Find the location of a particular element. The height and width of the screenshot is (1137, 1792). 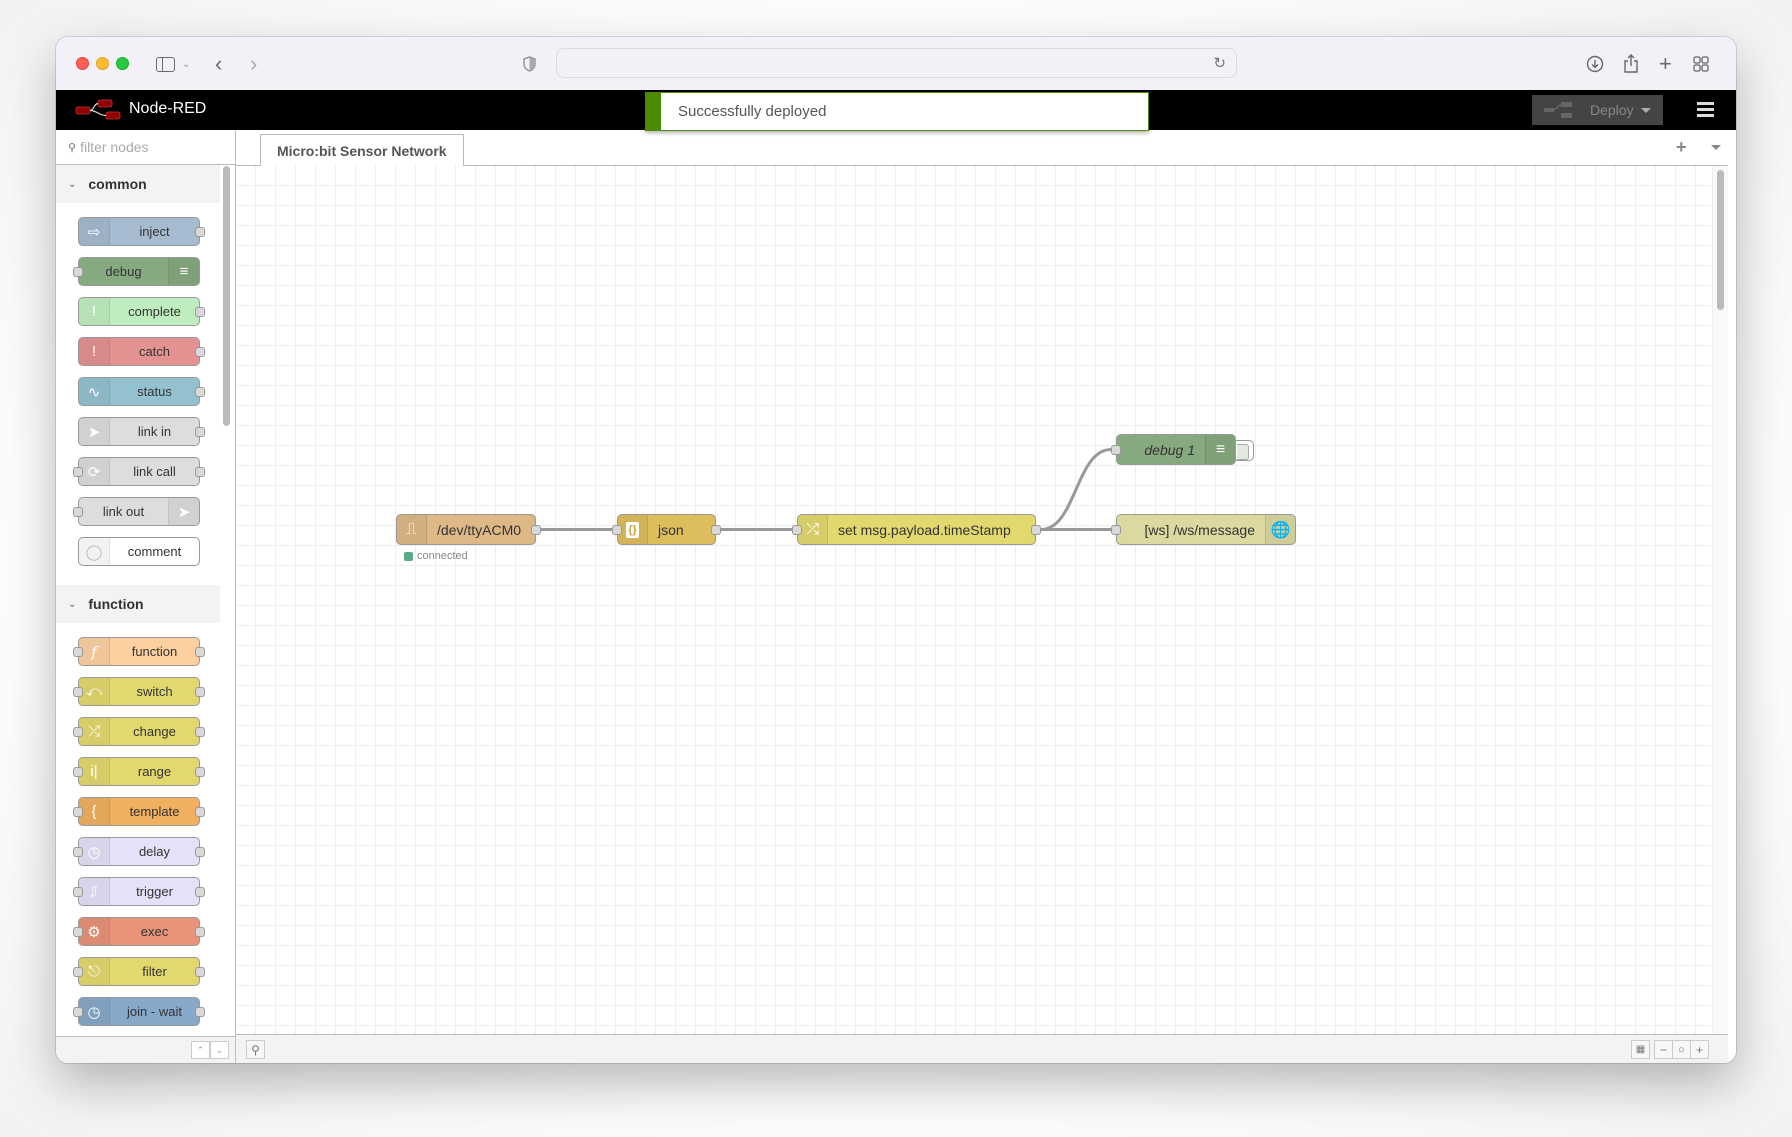

flow-node-json: {} json is located at coordinates (666, 529).